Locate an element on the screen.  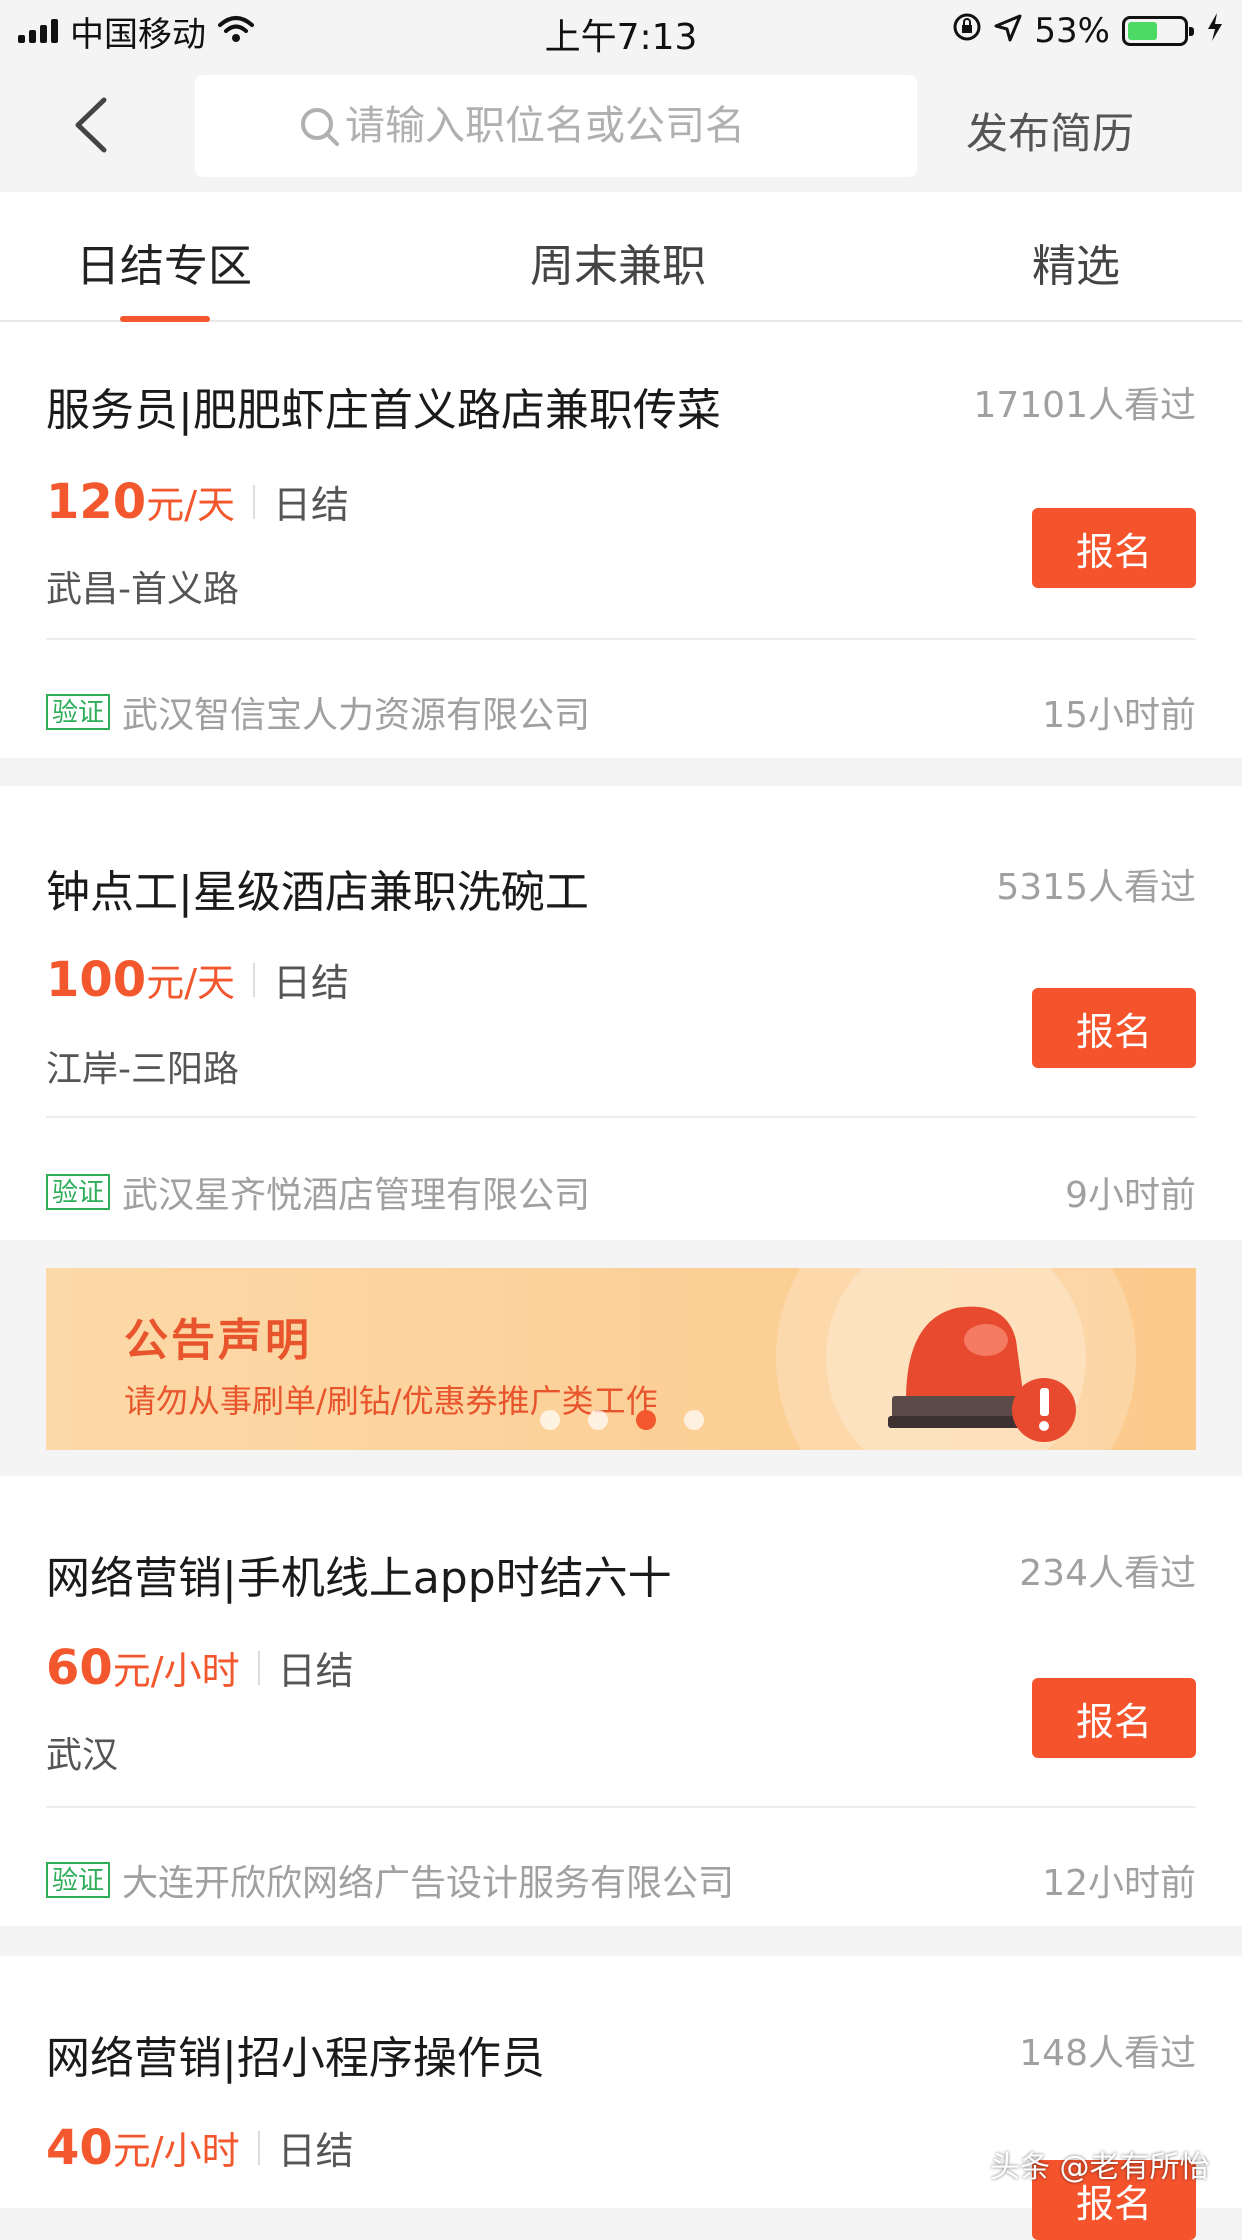
announcement-banner: 公告声明 请勿从事刷单/刷钻/优惠券推广类工作 is located at coordinates (621, 1359).